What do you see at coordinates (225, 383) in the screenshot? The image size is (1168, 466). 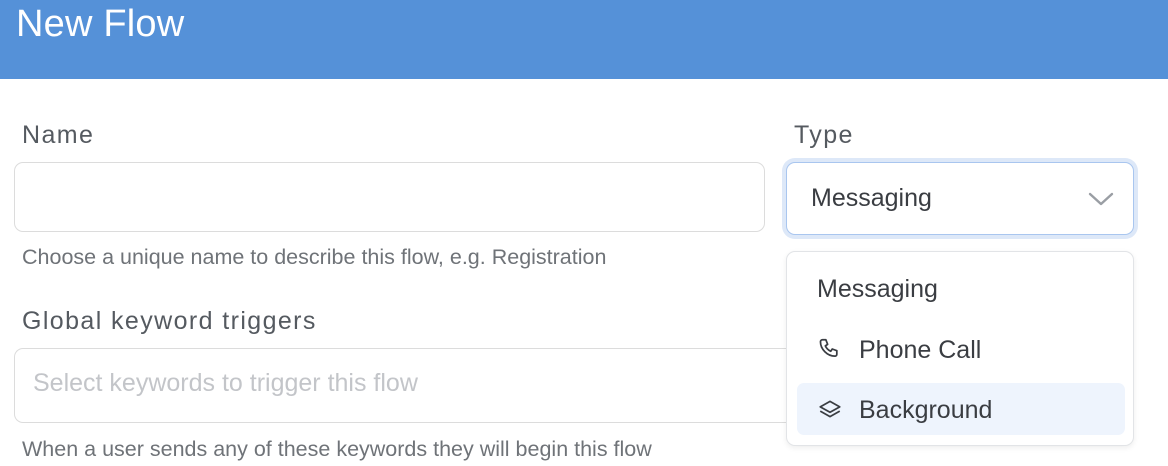 I see `keywords-placeholder: Select keywords to trigger this flow` at bounding box center [225, 383].